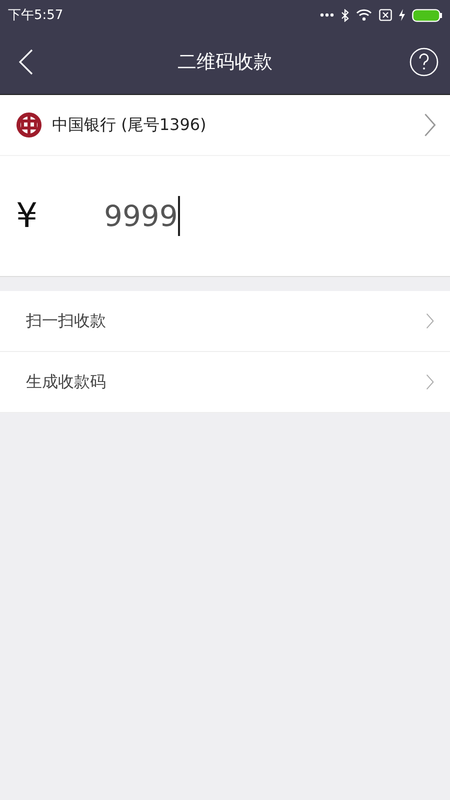  I want to click on back-icon, so click(26, 62).